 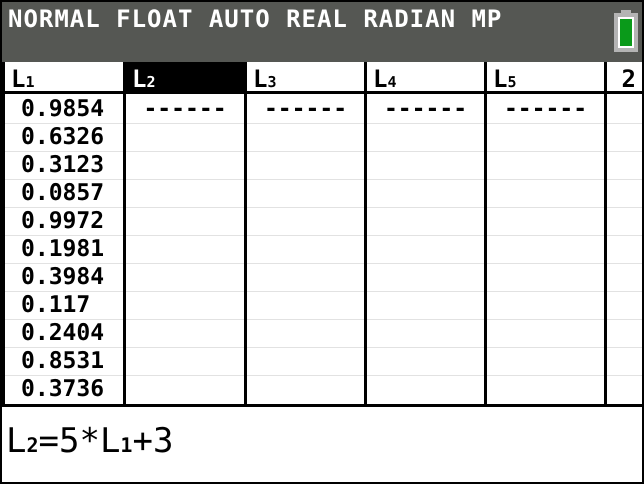 I want to click on table-cell: 0.3736, so click(x=62, y=389).